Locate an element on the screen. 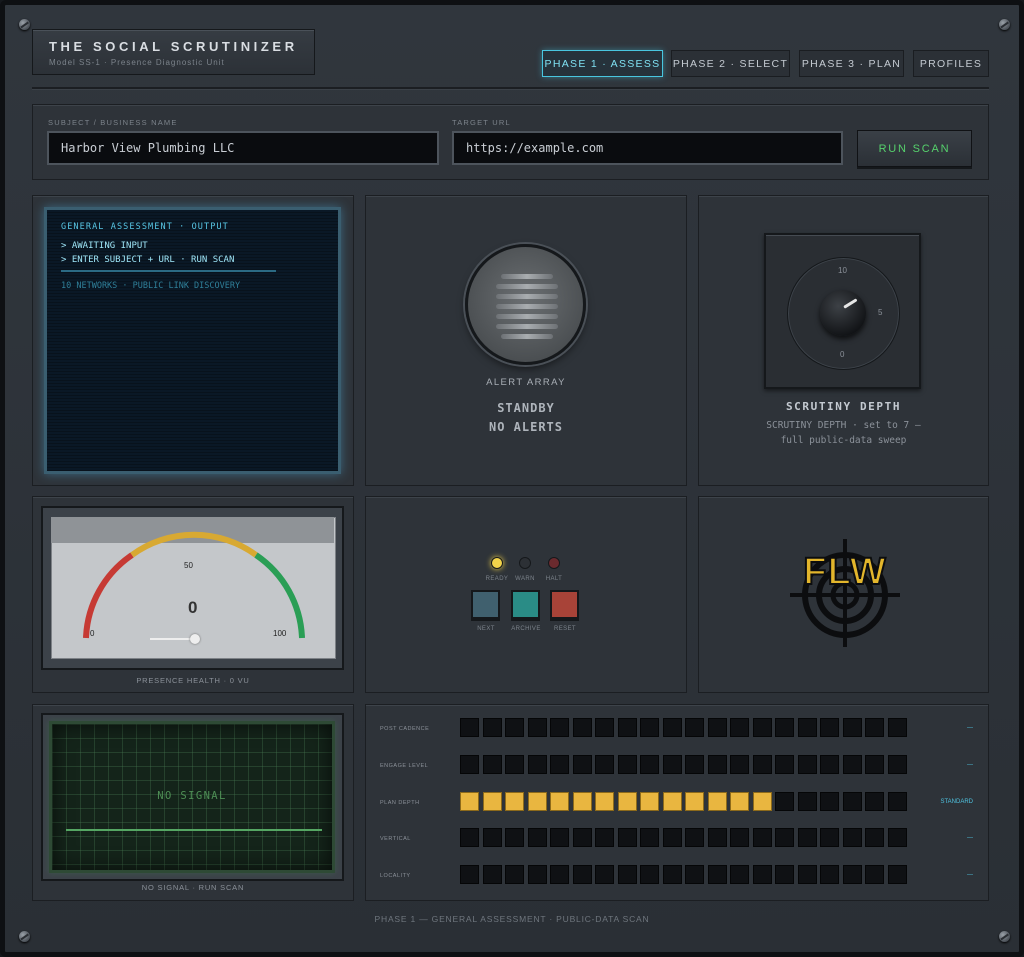  url-label: TARGET URL is located at coordinates (481, 122).